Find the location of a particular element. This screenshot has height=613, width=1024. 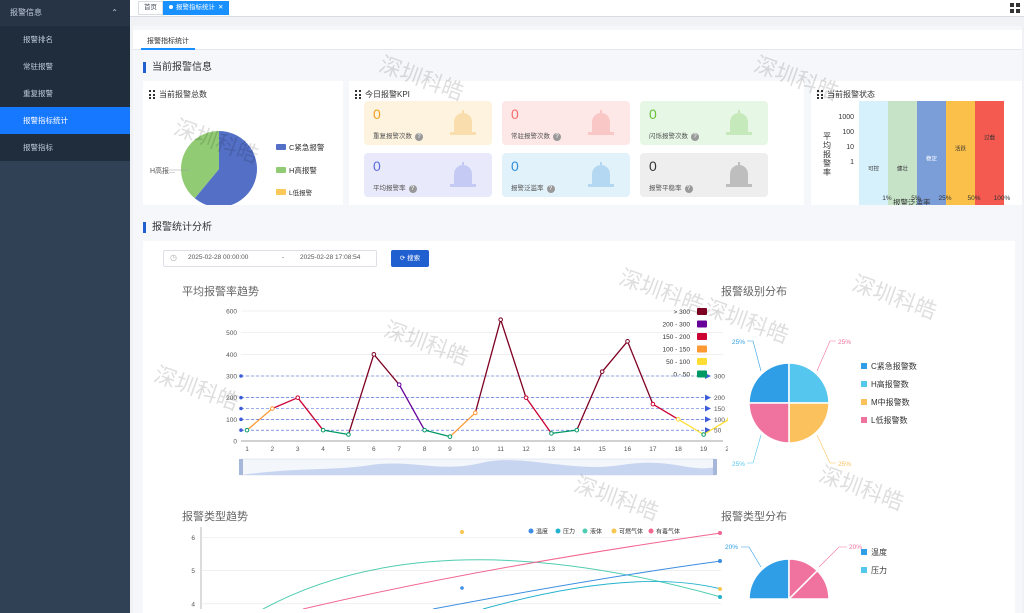

chart-title-type-trend: 报警类型趋势 is located at coordinates (215, 517).